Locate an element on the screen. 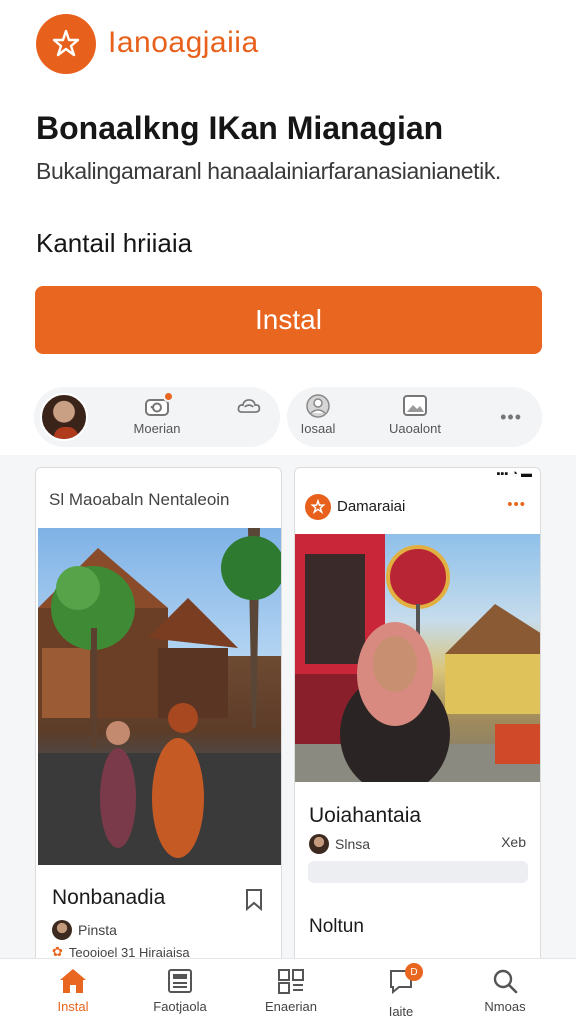 This screenshot has width=576, height=1024. notification-dot is located at coordinates (168, 396).